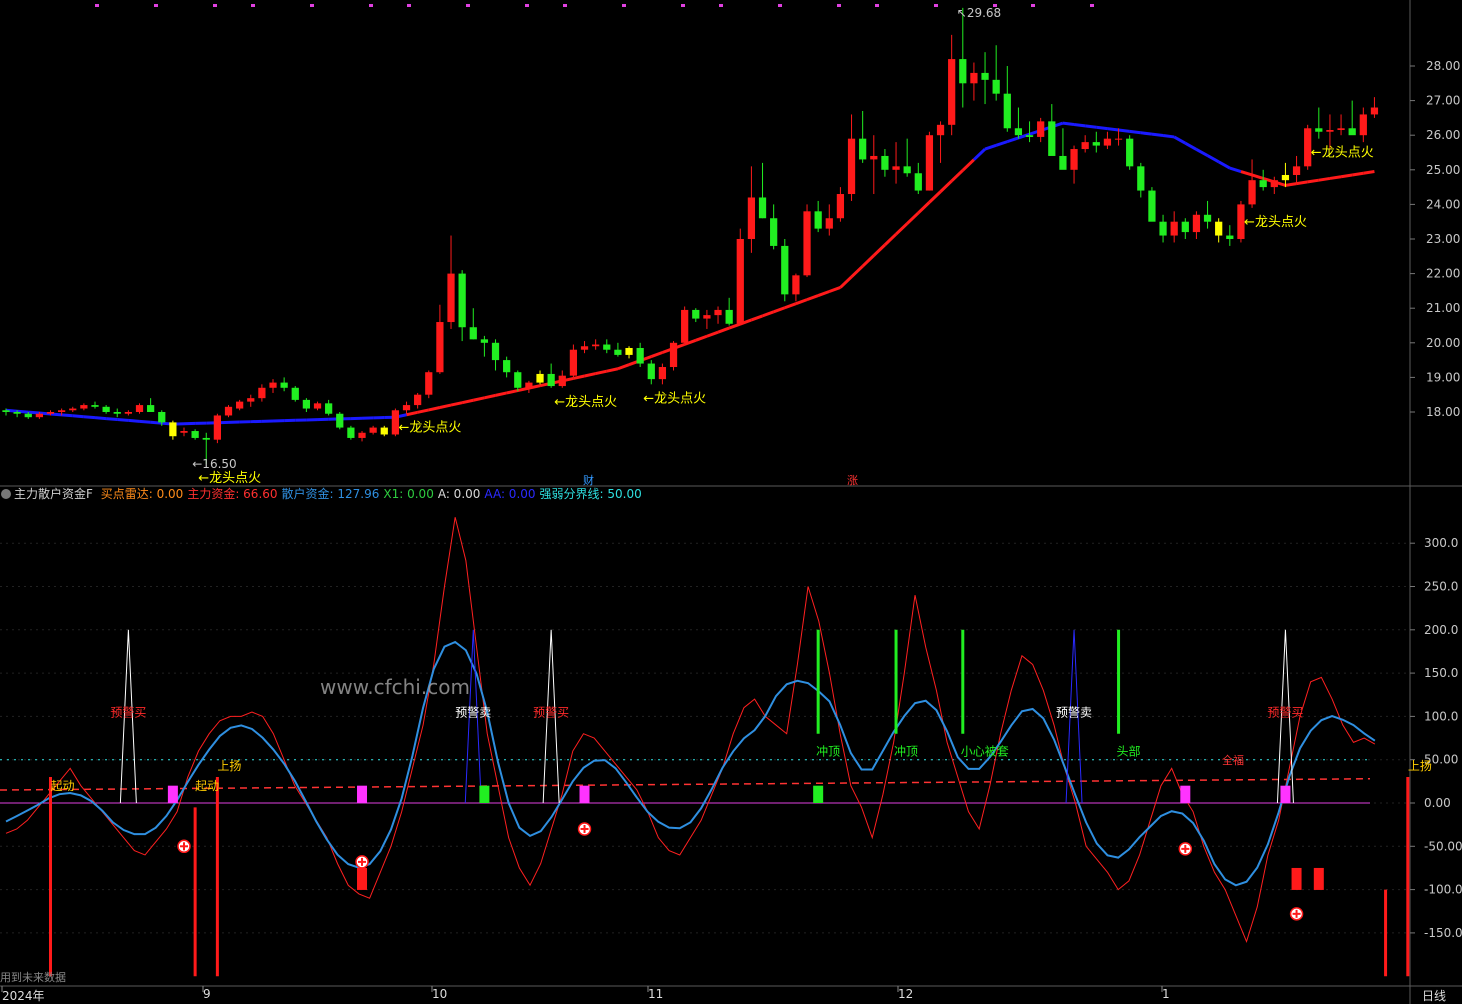  What do you see at coordinates (1434, 995) in the screenshot?
I see `period-label: 日线` at bounding box center [1434, 995].